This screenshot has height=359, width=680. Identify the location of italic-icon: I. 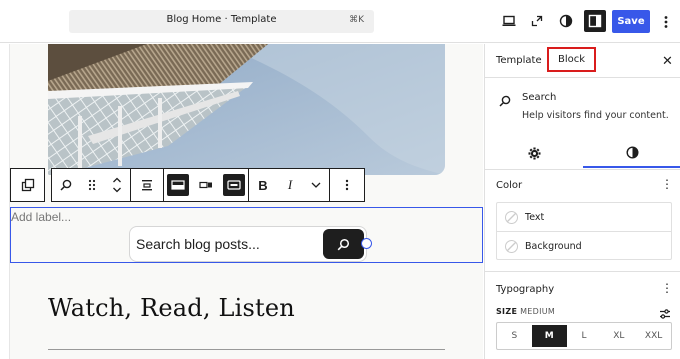
(290, 185).